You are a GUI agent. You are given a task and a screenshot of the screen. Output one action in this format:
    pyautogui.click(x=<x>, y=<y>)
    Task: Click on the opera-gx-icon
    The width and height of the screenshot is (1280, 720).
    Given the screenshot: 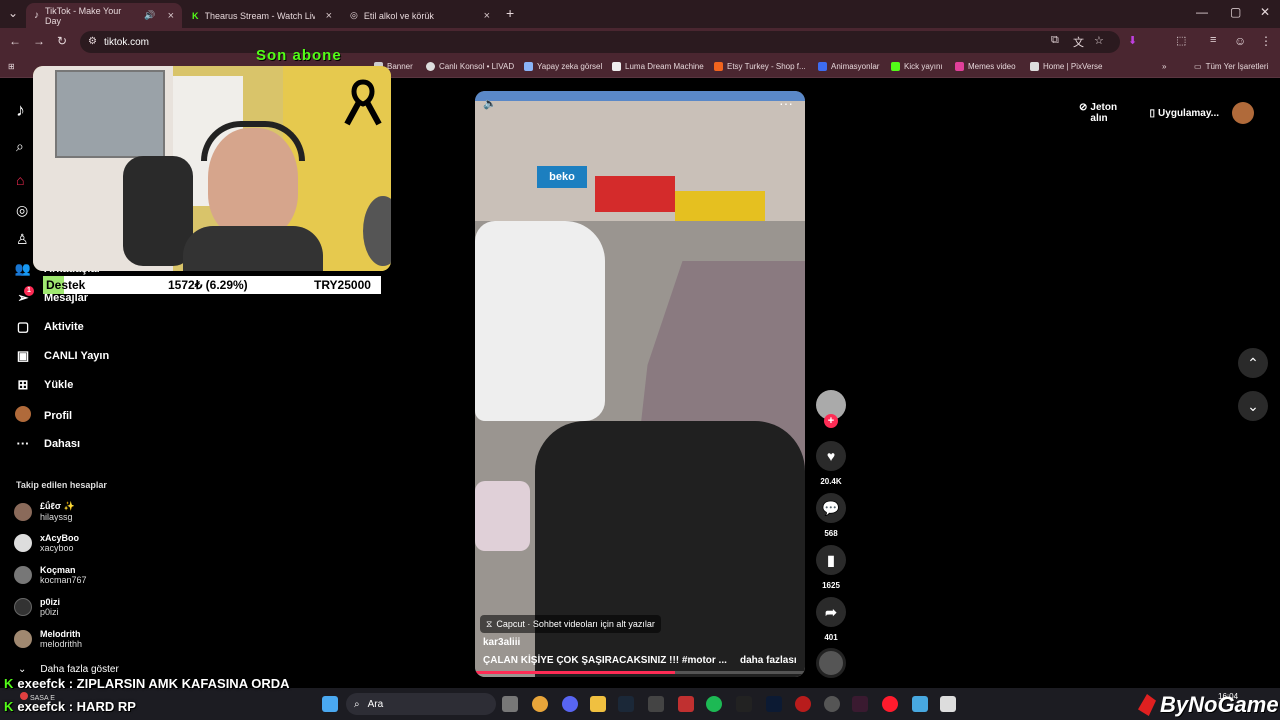 What is the action you would take?
    pyautogui.click(x=890, y=704)
    